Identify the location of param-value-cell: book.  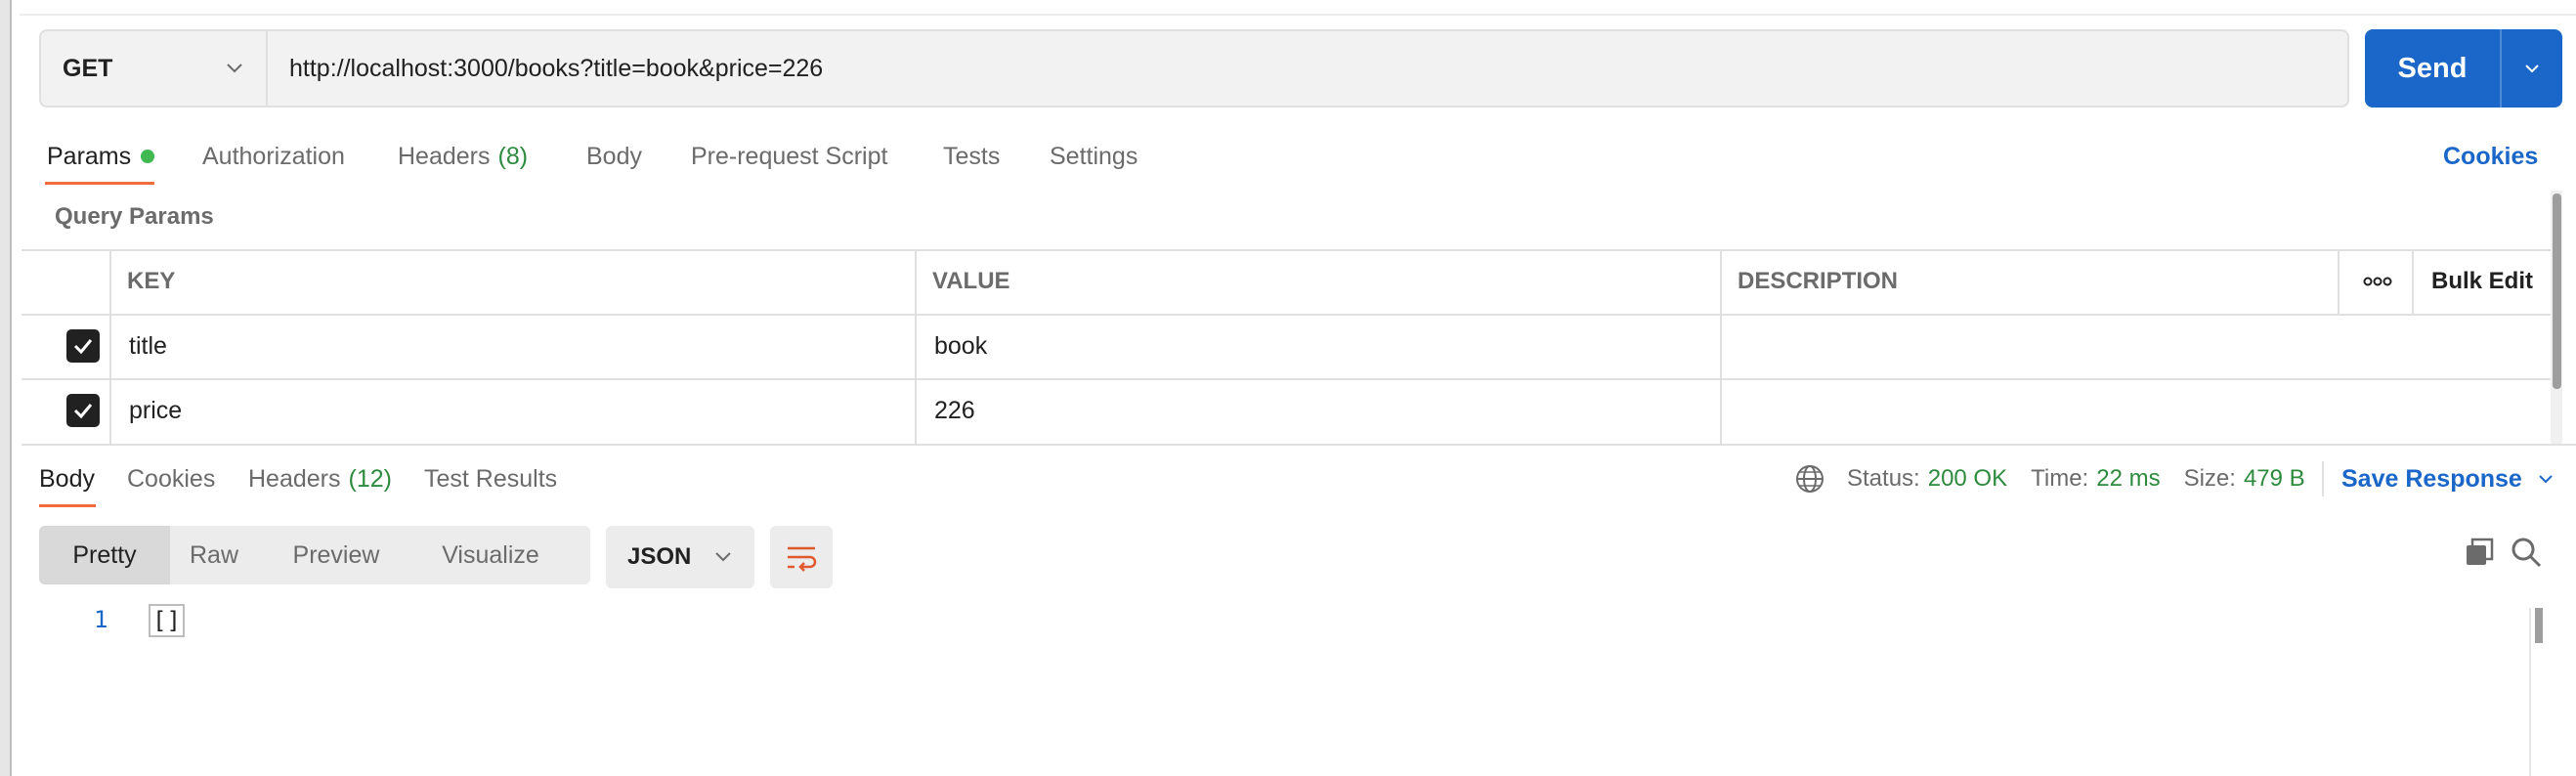
(960, 346).